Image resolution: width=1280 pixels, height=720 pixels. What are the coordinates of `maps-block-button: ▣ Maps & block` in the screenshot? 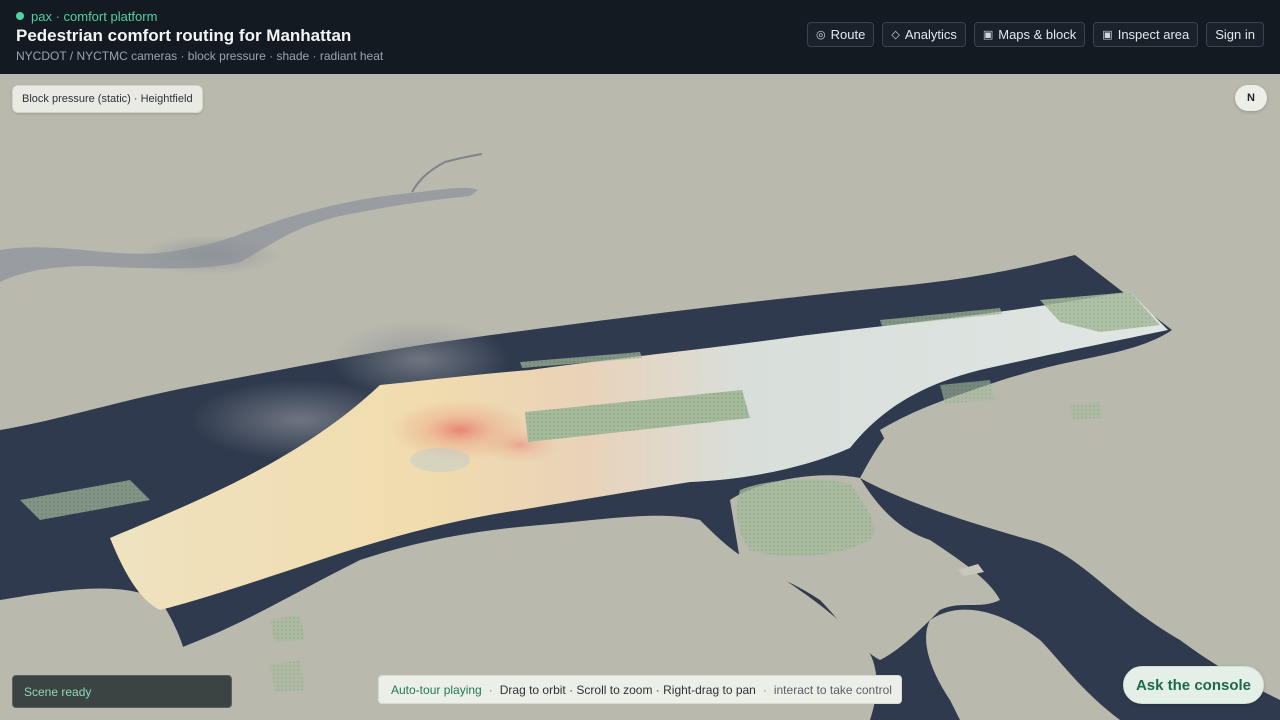 It's located at (1029, 34).